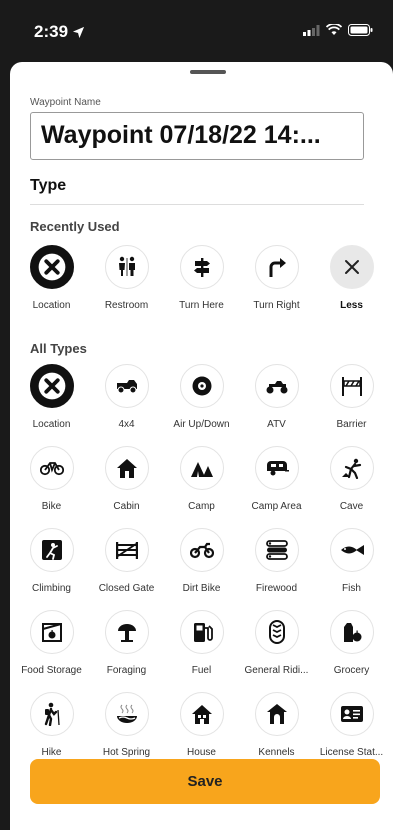  Describe the element at coordinates (197, 204) in the screenshot. I see `divider` at that location.